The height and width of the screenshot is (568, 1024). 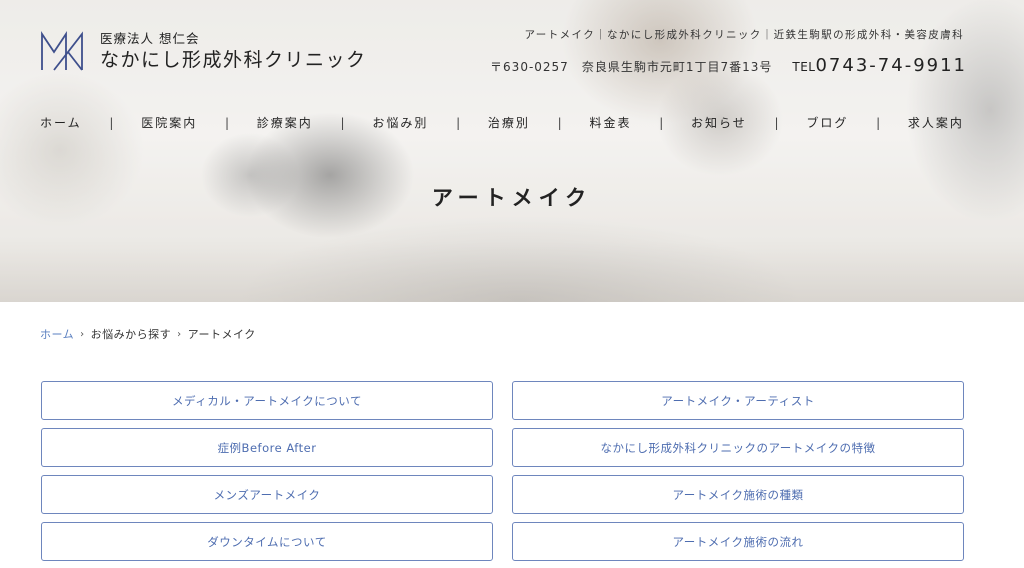 What do you see at coordinates (827, 122) in the screenshot?
I see `nav-item-blog: ブログ` at bounding box center [827, 122].